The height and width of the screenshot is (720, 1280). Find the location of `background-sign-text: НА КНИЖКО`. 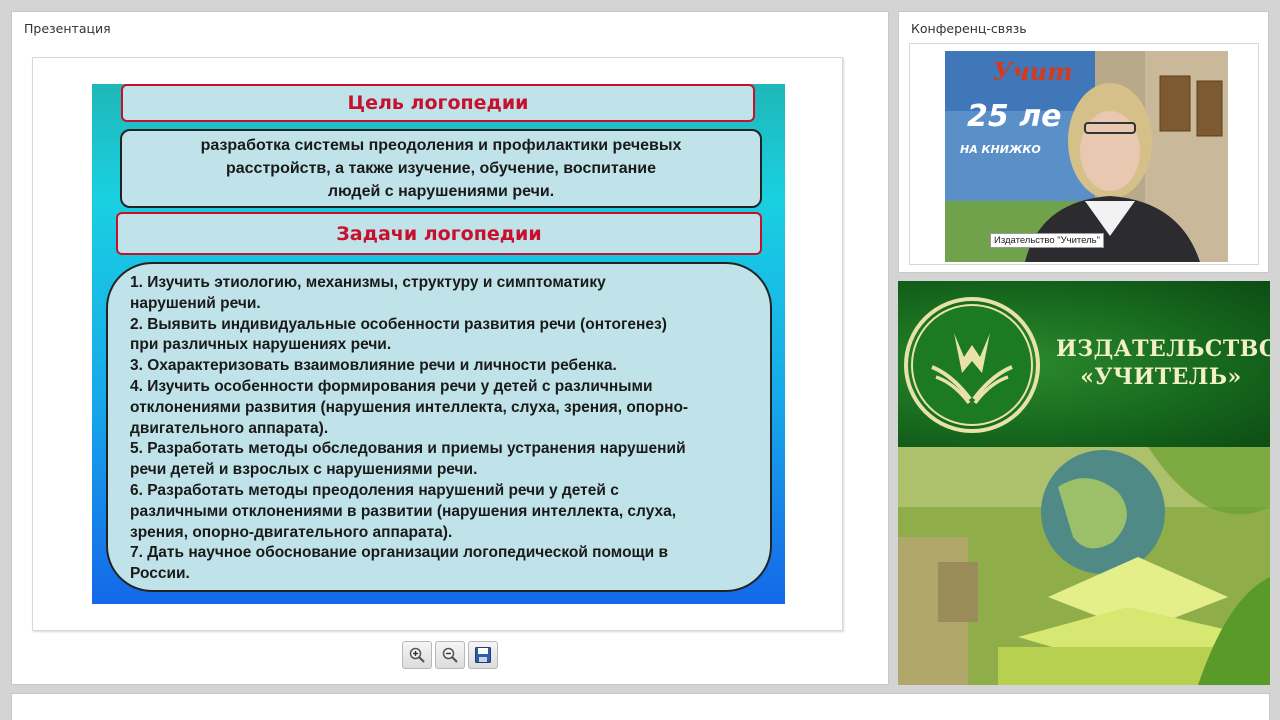

background-sign-text: НА КНИЖКО is located at coordinates (1000, 149).